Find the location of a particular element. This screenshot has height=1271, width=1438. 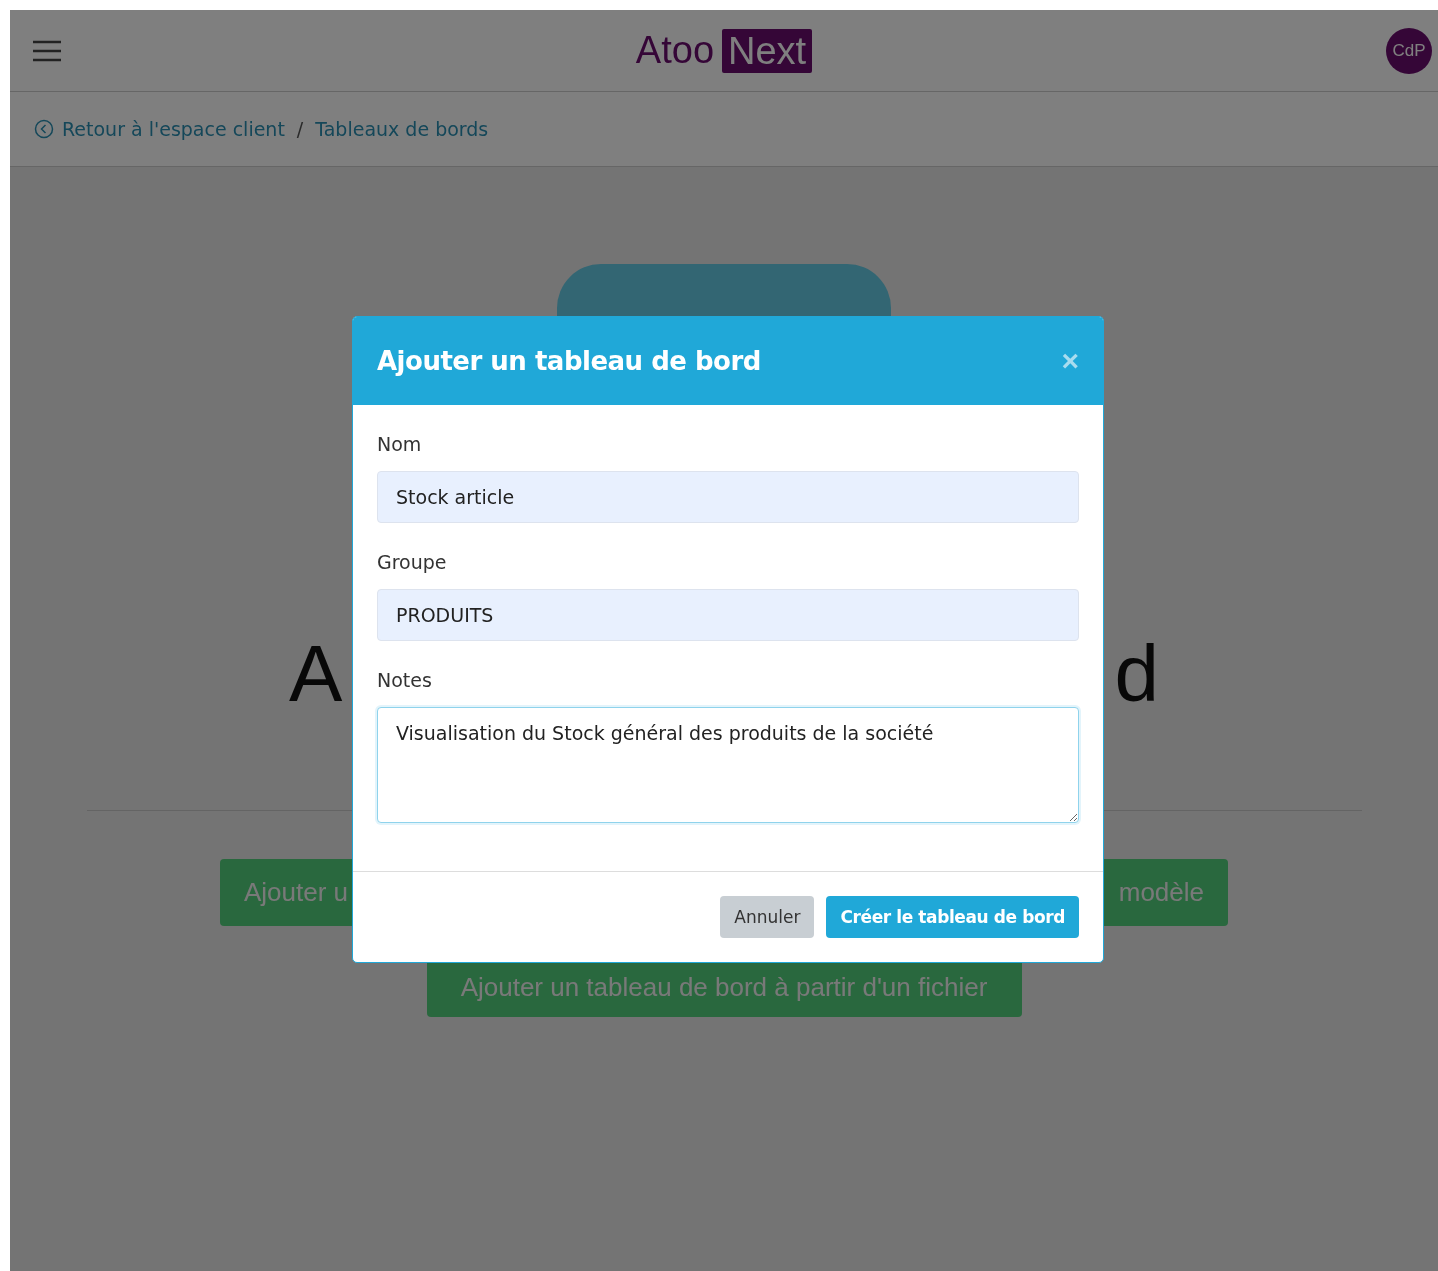

field-label: Notes is located at coordinates (405, 680).